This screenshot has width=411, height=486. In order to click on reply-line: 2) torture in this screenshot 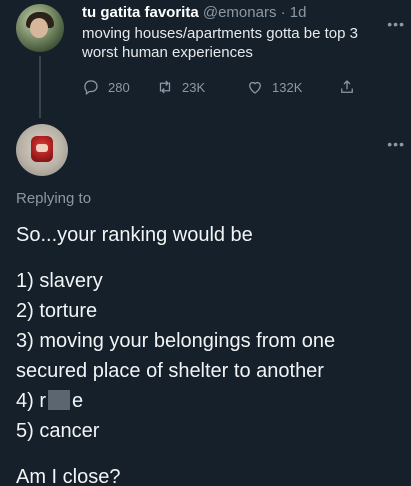, I will do `click(57, 311)`.